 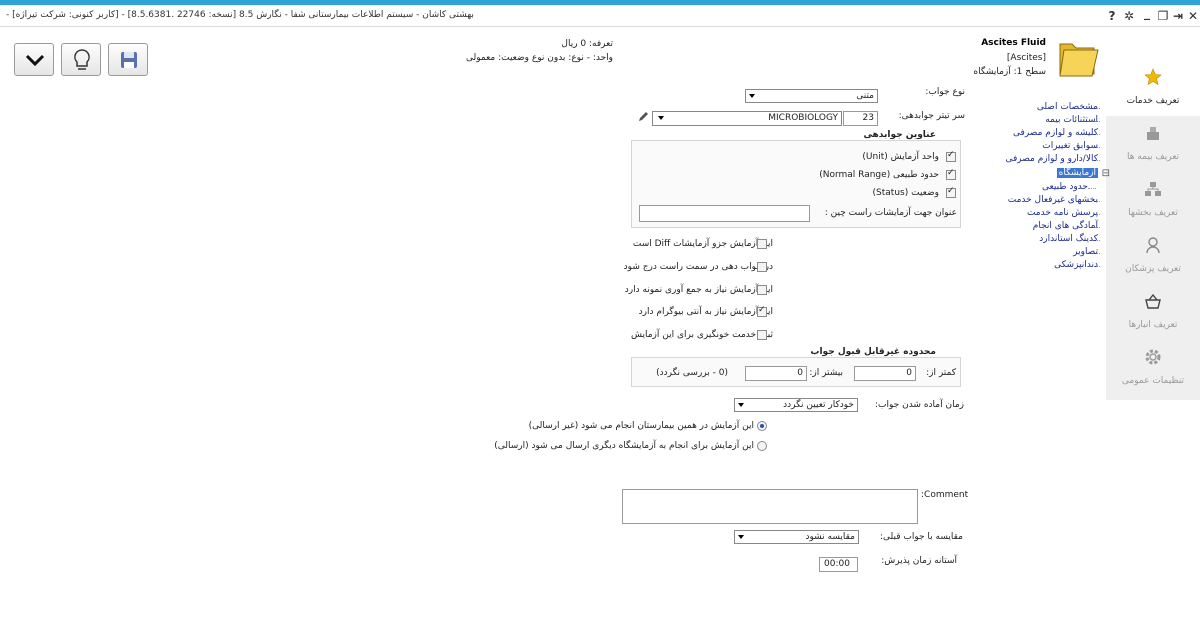 What do you see at coordinates (762, 426) in the screenshot?
I see `radio-in-hospital` at bounding box center [762, 426].